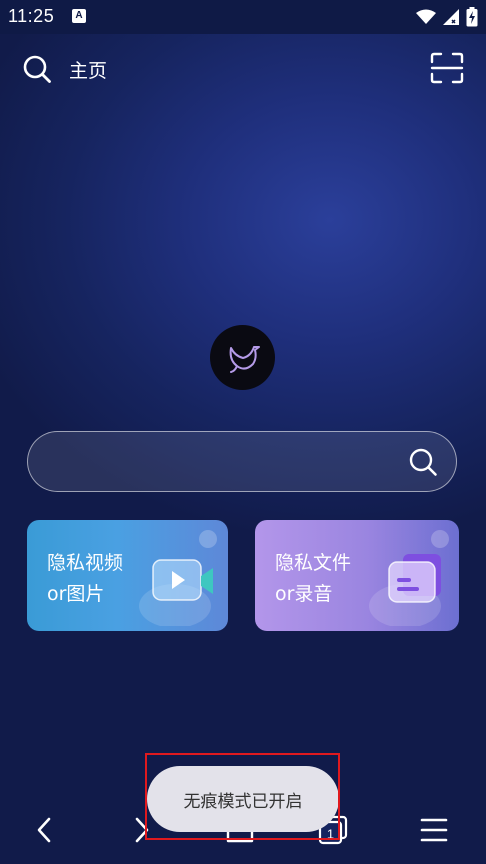 The width and height of the screenshot is (486, 864). What do you see at coordinates (357, 575) in the screenshot?
I see `private-files-card: 隐私文件 or录音` at bounding box center [357, 575].